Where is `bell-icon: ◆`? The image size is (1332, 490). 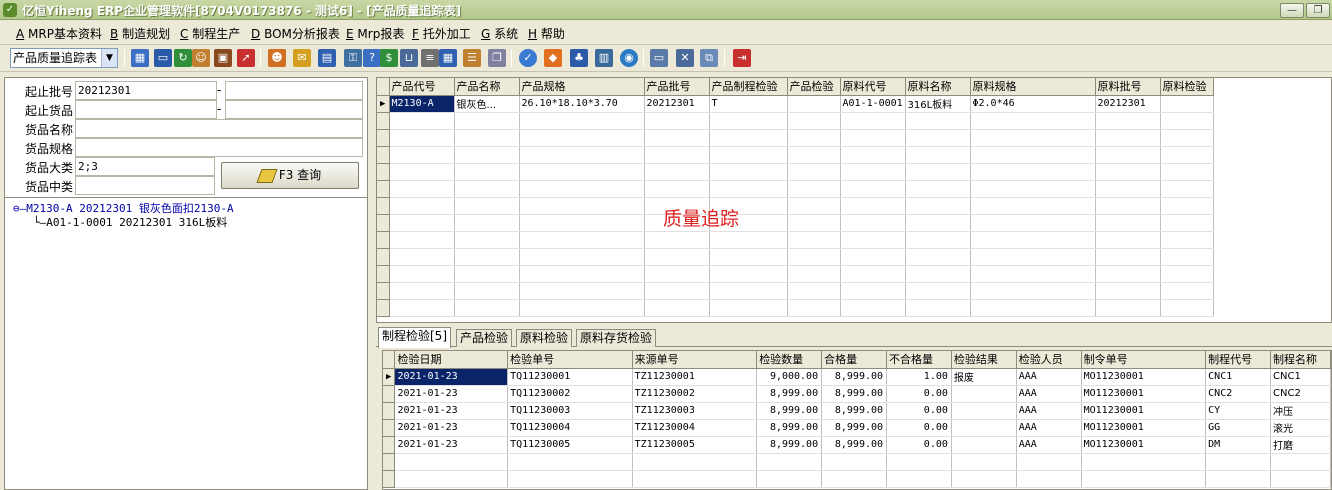
bell-icon: ◆ is located at coordinates (553, 58).